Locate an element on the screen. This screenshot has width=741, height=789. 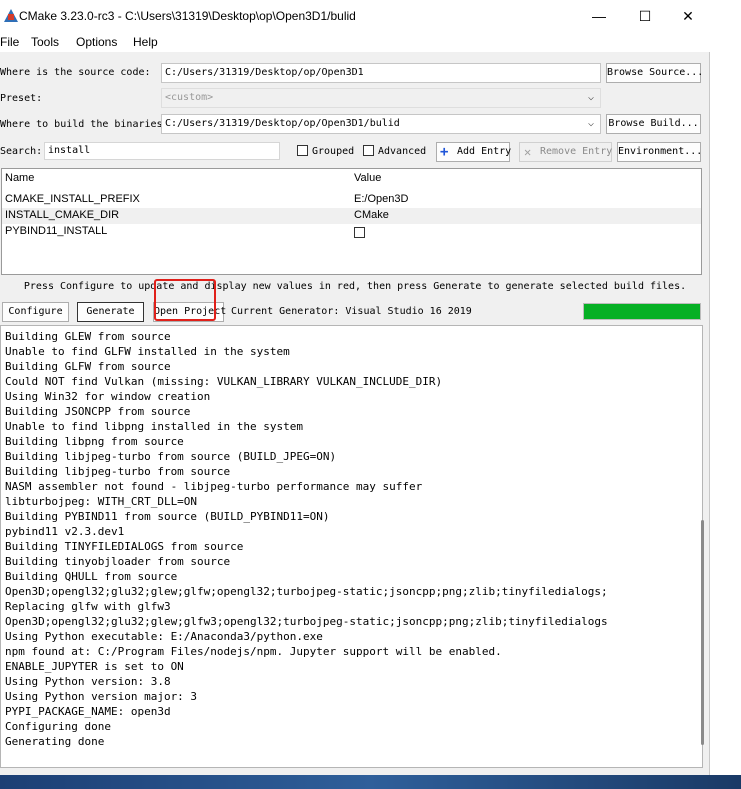
desktop-background is located at coordinates (370, 782).